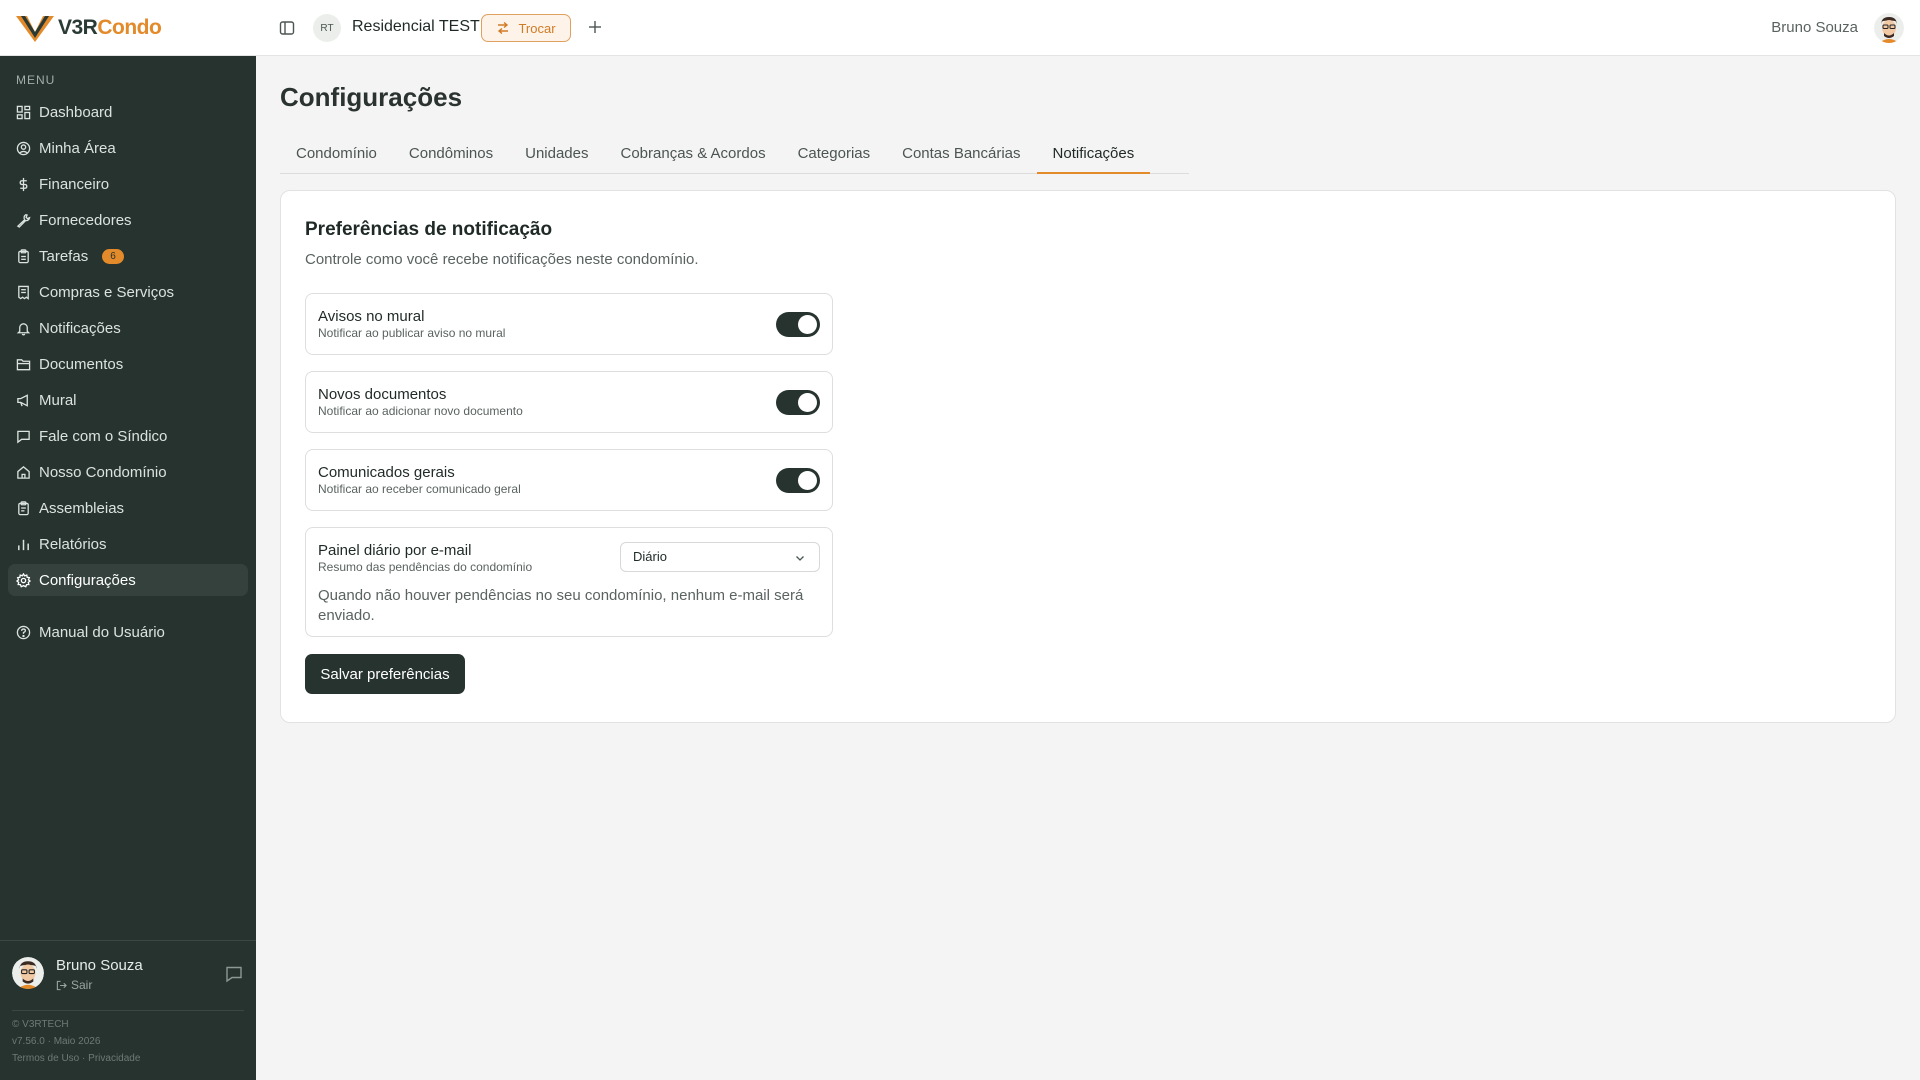 This screenshot has height=1080, width=1920. What do you see at coordinates (385, 674) in the screenshot?
I see `save-preferences-button: Salvar preferências` at bounding box center [385, 674].